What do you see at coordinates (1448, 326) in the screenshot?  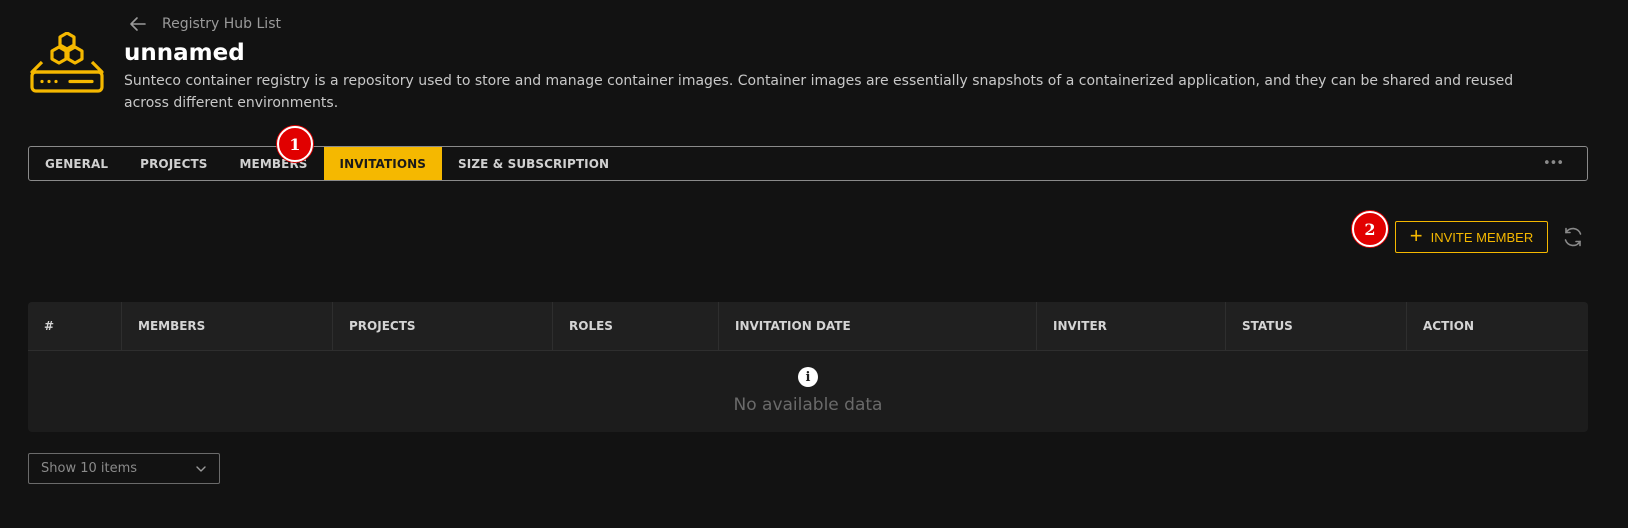 I see `column-header-action: ACTION` at bounding box center [1448, 326].